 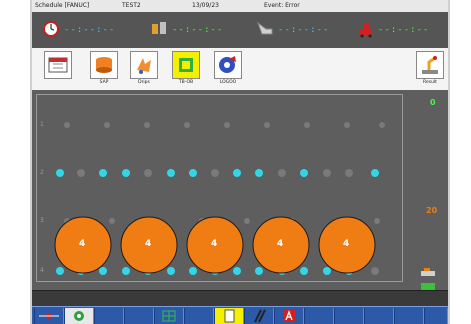 I want to click on network-button, so click(x=49, y=316).